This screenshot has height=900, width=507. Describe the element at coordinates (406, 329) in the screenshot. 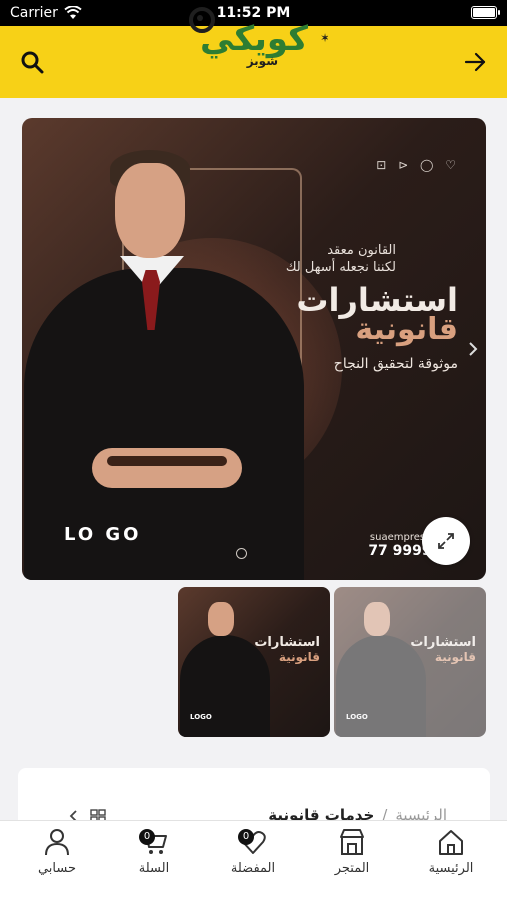

I see `hero-title-2: قانونية` at that location.